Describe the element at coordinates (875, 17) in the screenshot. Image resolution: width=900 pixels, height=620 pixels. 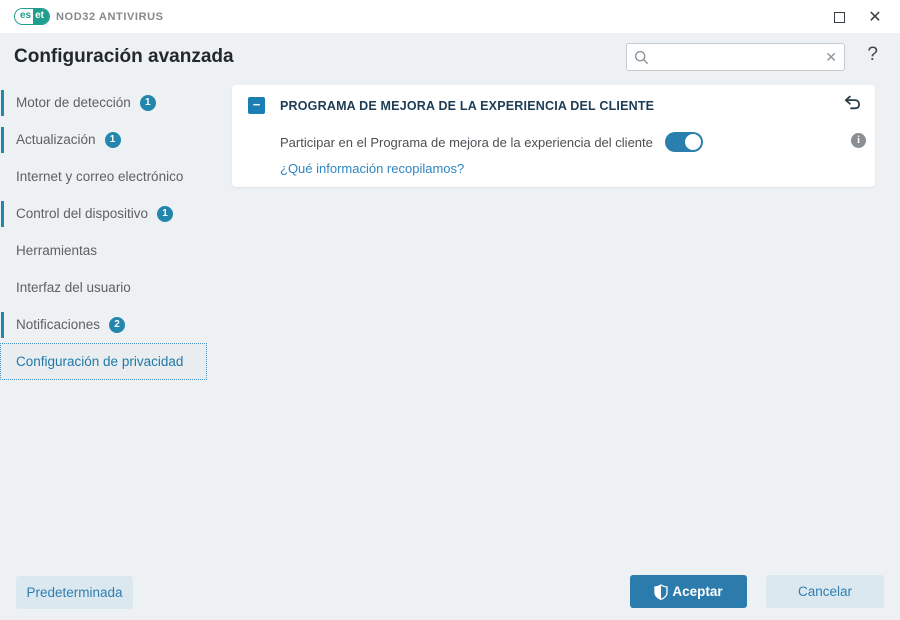
I see `close-button: ✕` at that location.